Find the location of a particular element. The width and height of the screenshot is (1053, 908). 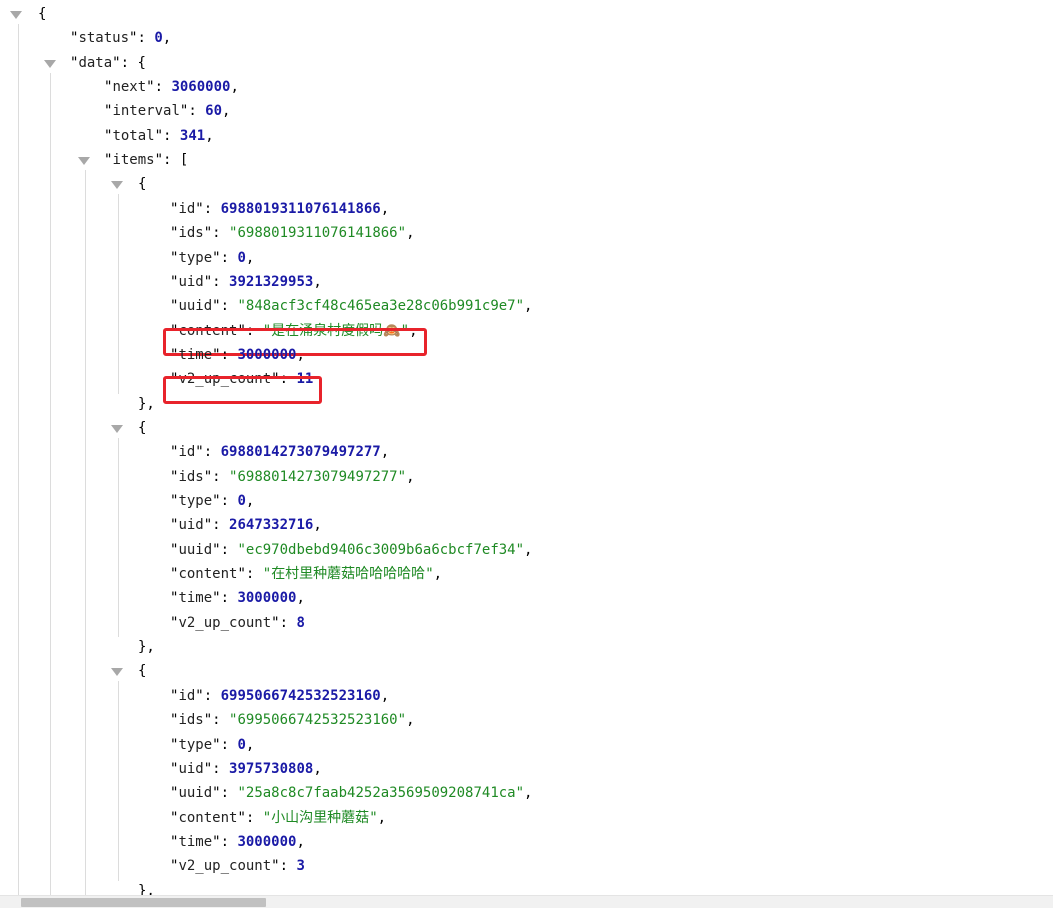

json-line-content: "interval": 60, is located at coordinates (167, 111).